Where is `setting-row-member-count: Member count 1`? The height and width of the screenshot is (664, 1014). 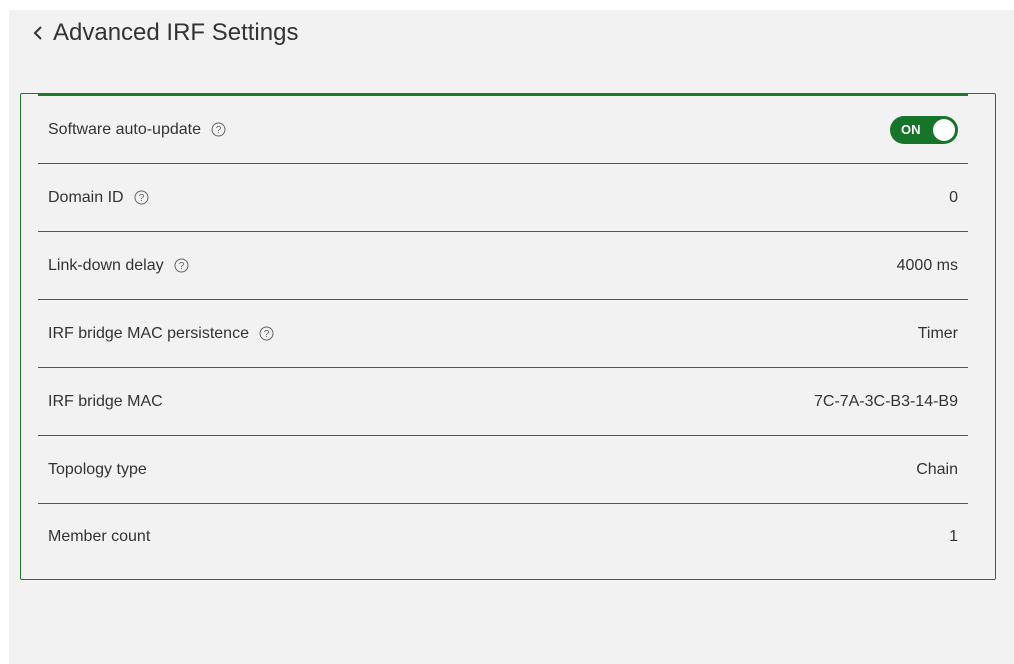
setting-row-member-count: Member count 1 is located at coordinates (503, 537).